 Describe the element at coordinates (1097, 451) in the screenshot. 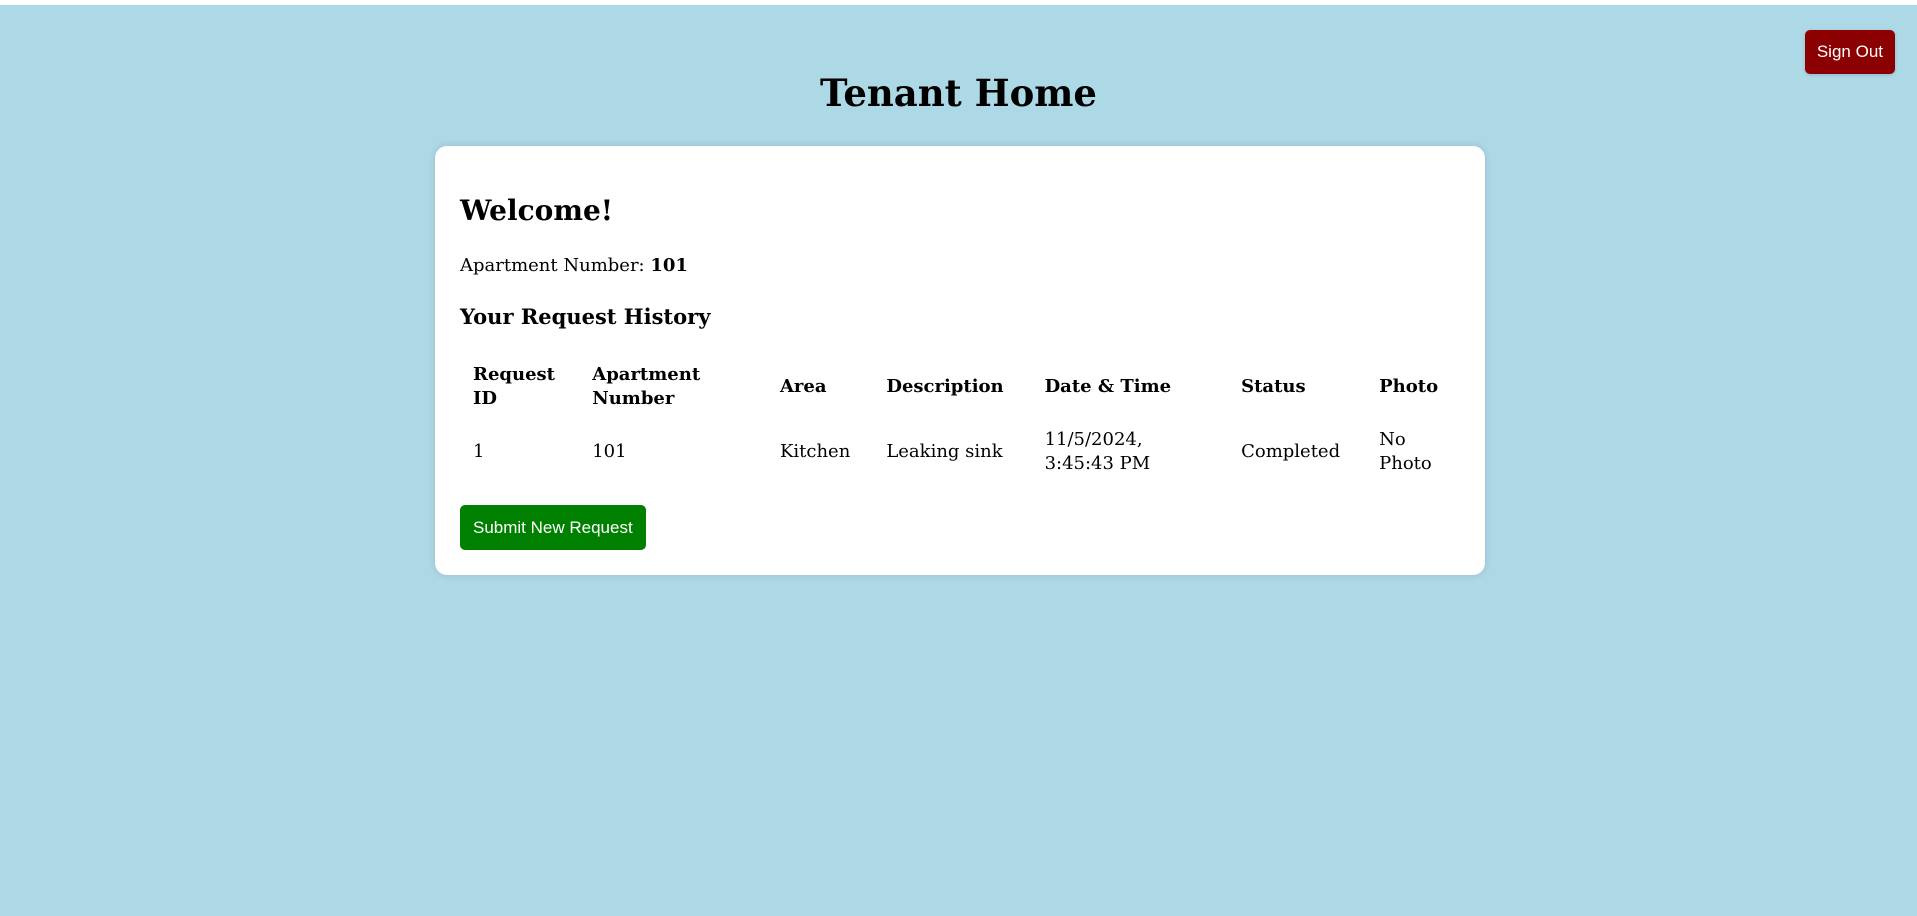

I see `cell-date-time: 11/5/2024, 3:45:43 PM` at that location.